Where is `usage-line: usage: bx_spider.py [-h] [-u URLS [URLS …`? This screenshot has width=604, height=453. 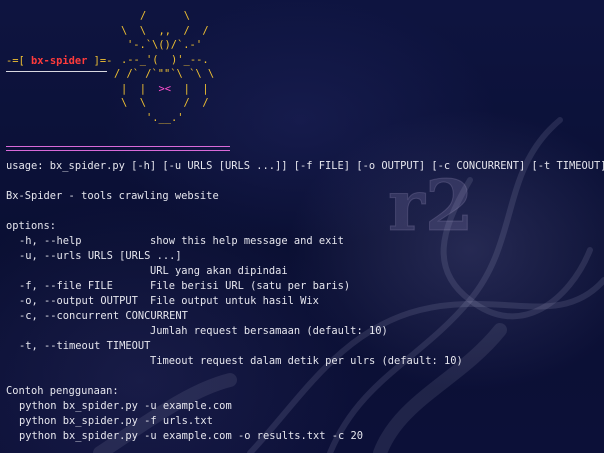 usage-line: usage: bx_spider.py [-h] [-u URLS [URLS … is located at coordinates (305, 166).